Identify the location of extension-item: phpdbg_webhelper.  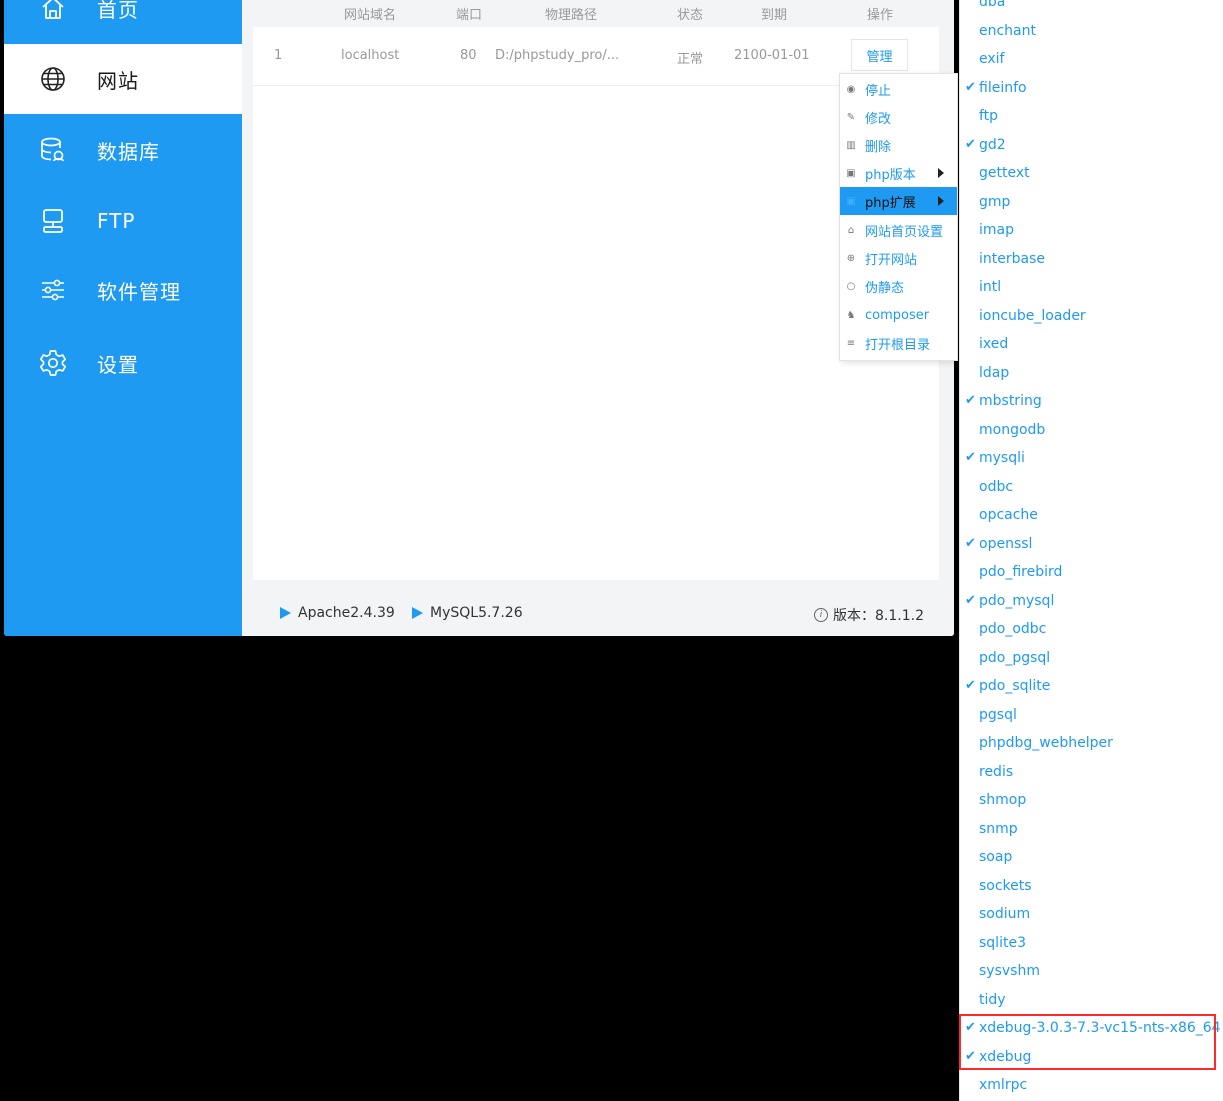
(1091, 745).